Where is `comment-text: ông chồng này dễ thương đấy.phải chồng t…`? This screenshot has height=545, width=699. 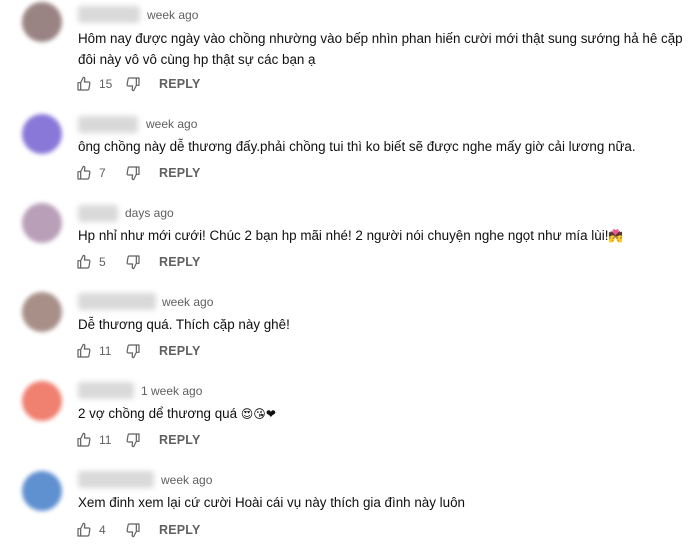
comment-text: ông chồng này dễ thương đấy.phải chồng t… is located at coordinates (357, 146).